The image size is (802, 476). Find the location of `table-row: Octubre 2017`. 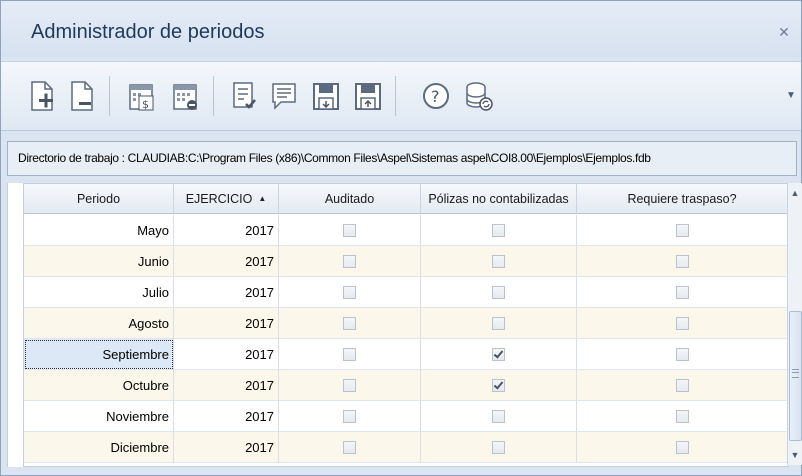

table-row: Octubre 2017 is located at coordinates (406, 385).